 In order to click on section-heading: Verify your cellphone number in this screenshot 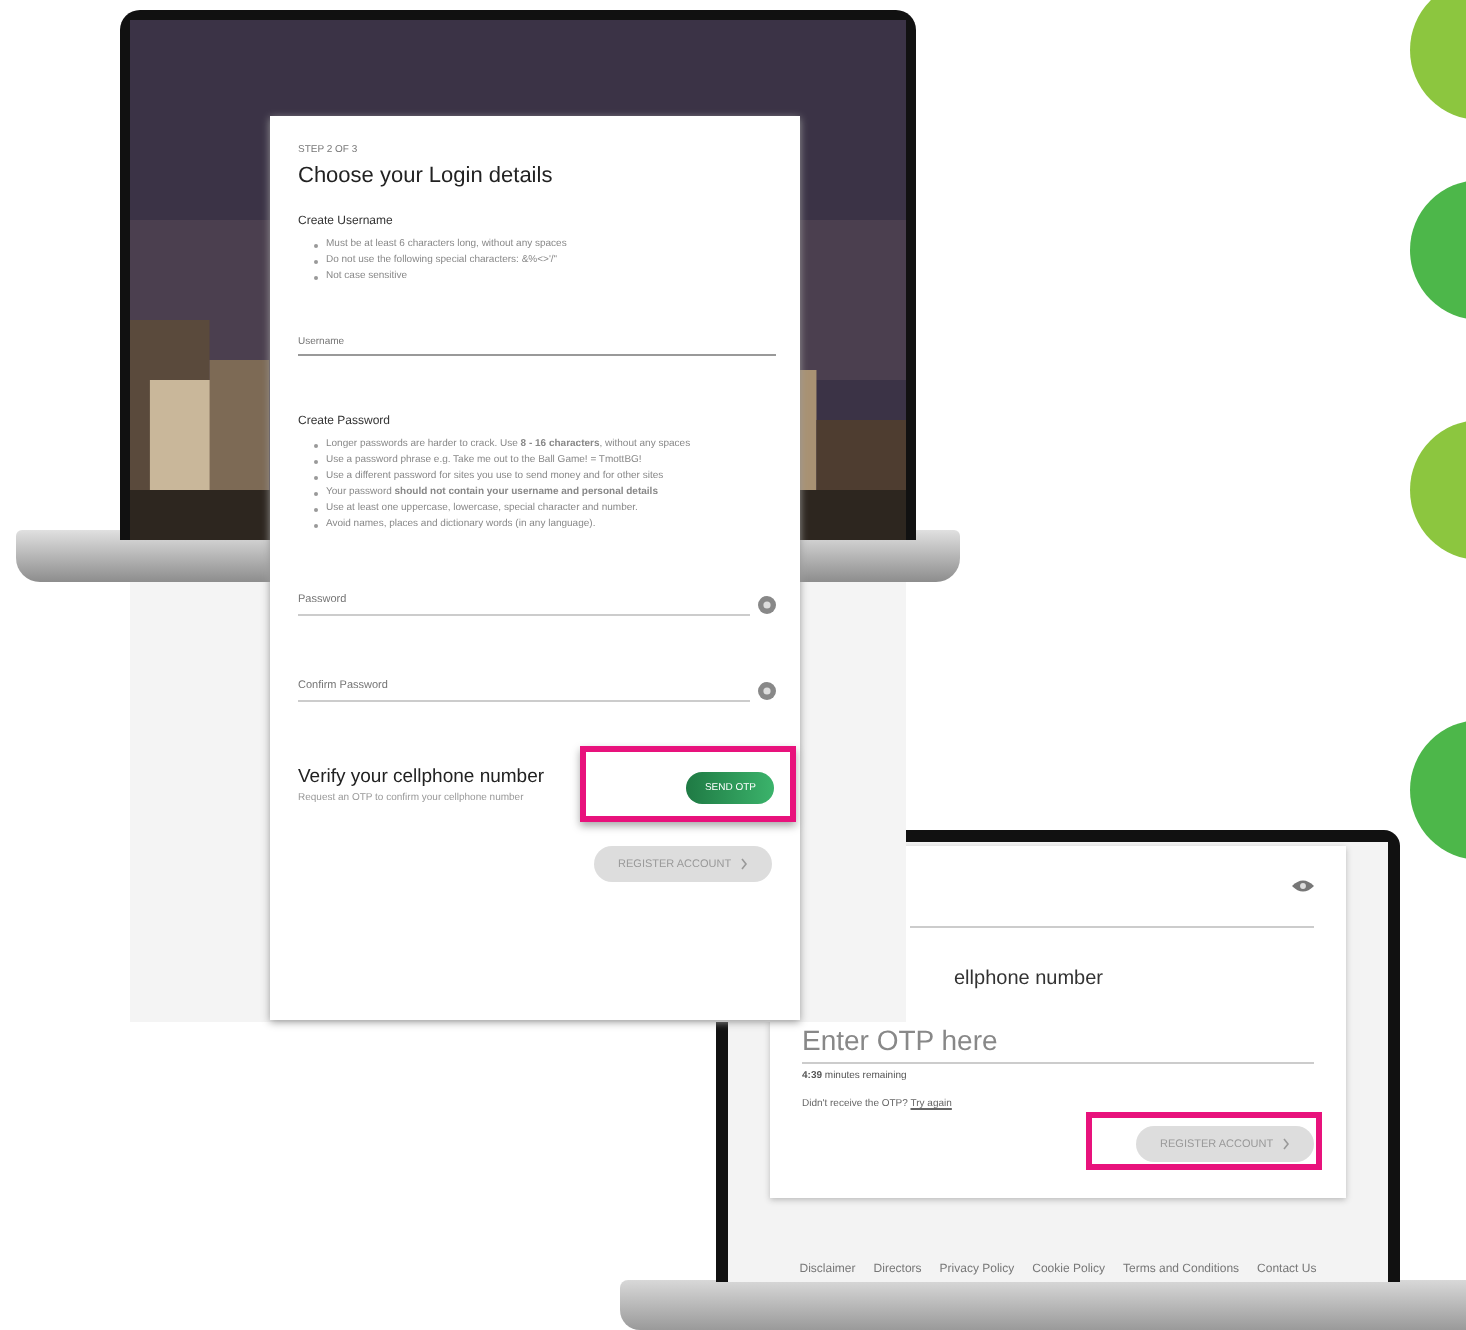, I will do `click(421, 776)`.